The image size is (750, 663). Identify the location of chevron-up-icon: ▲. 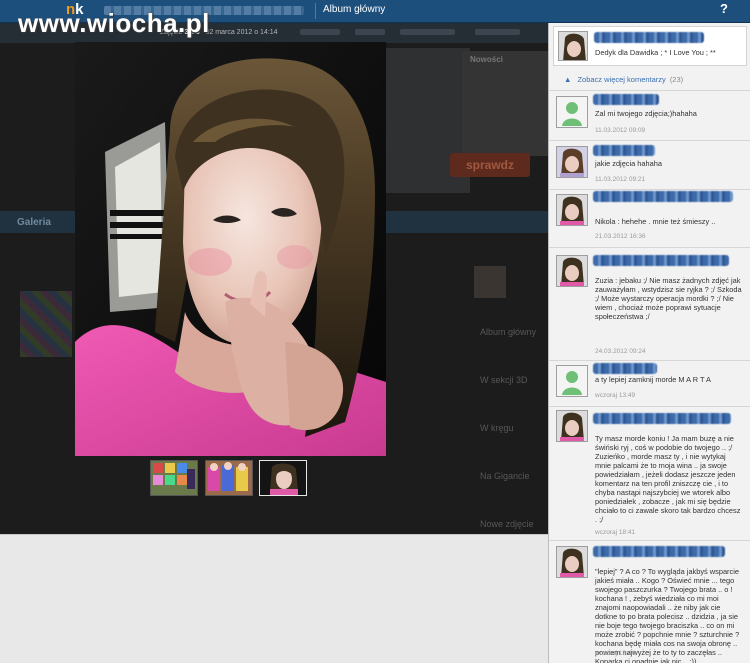
(568, 79).